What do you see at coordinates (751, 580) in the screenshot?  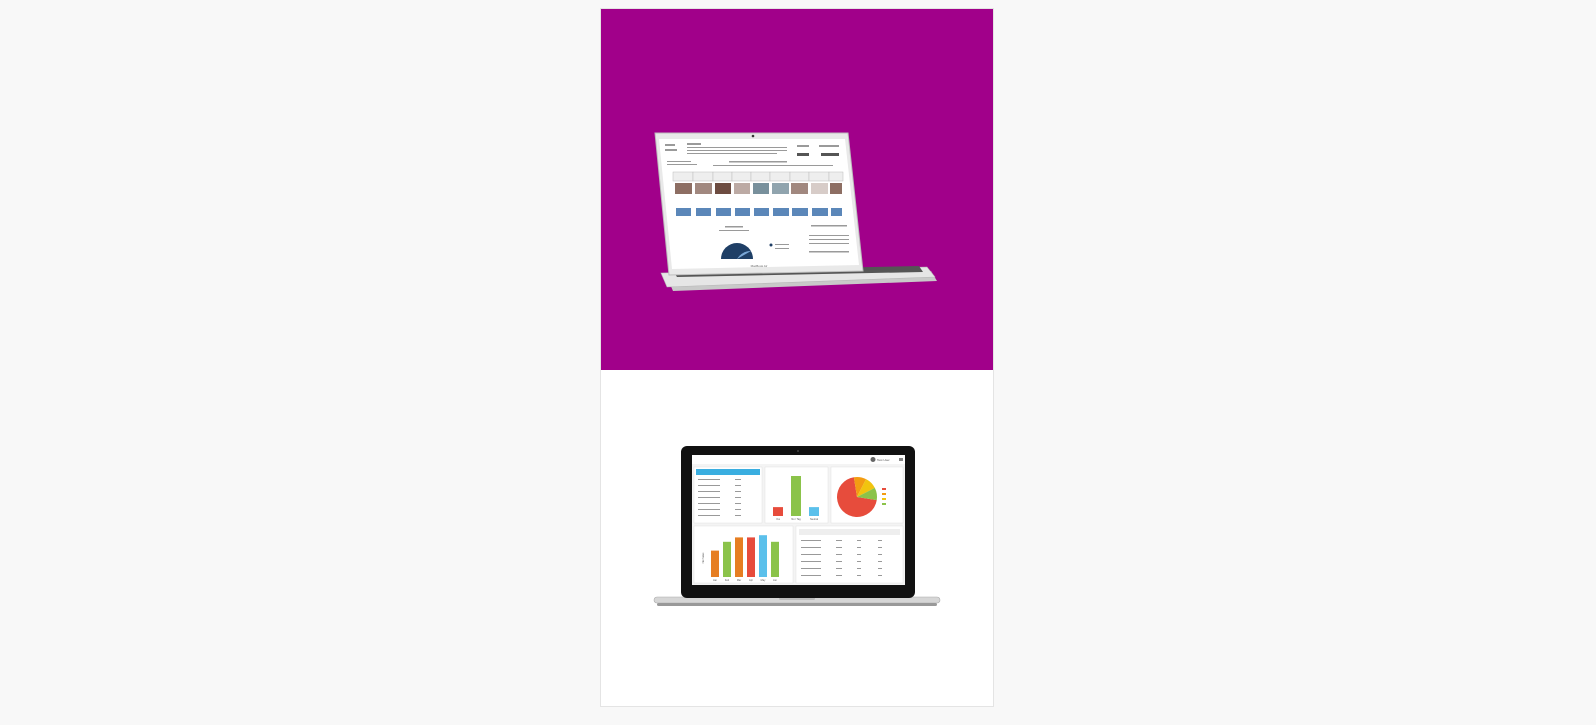 I see `bar-large-label-3: Apr` at bounding box center [751, 580].